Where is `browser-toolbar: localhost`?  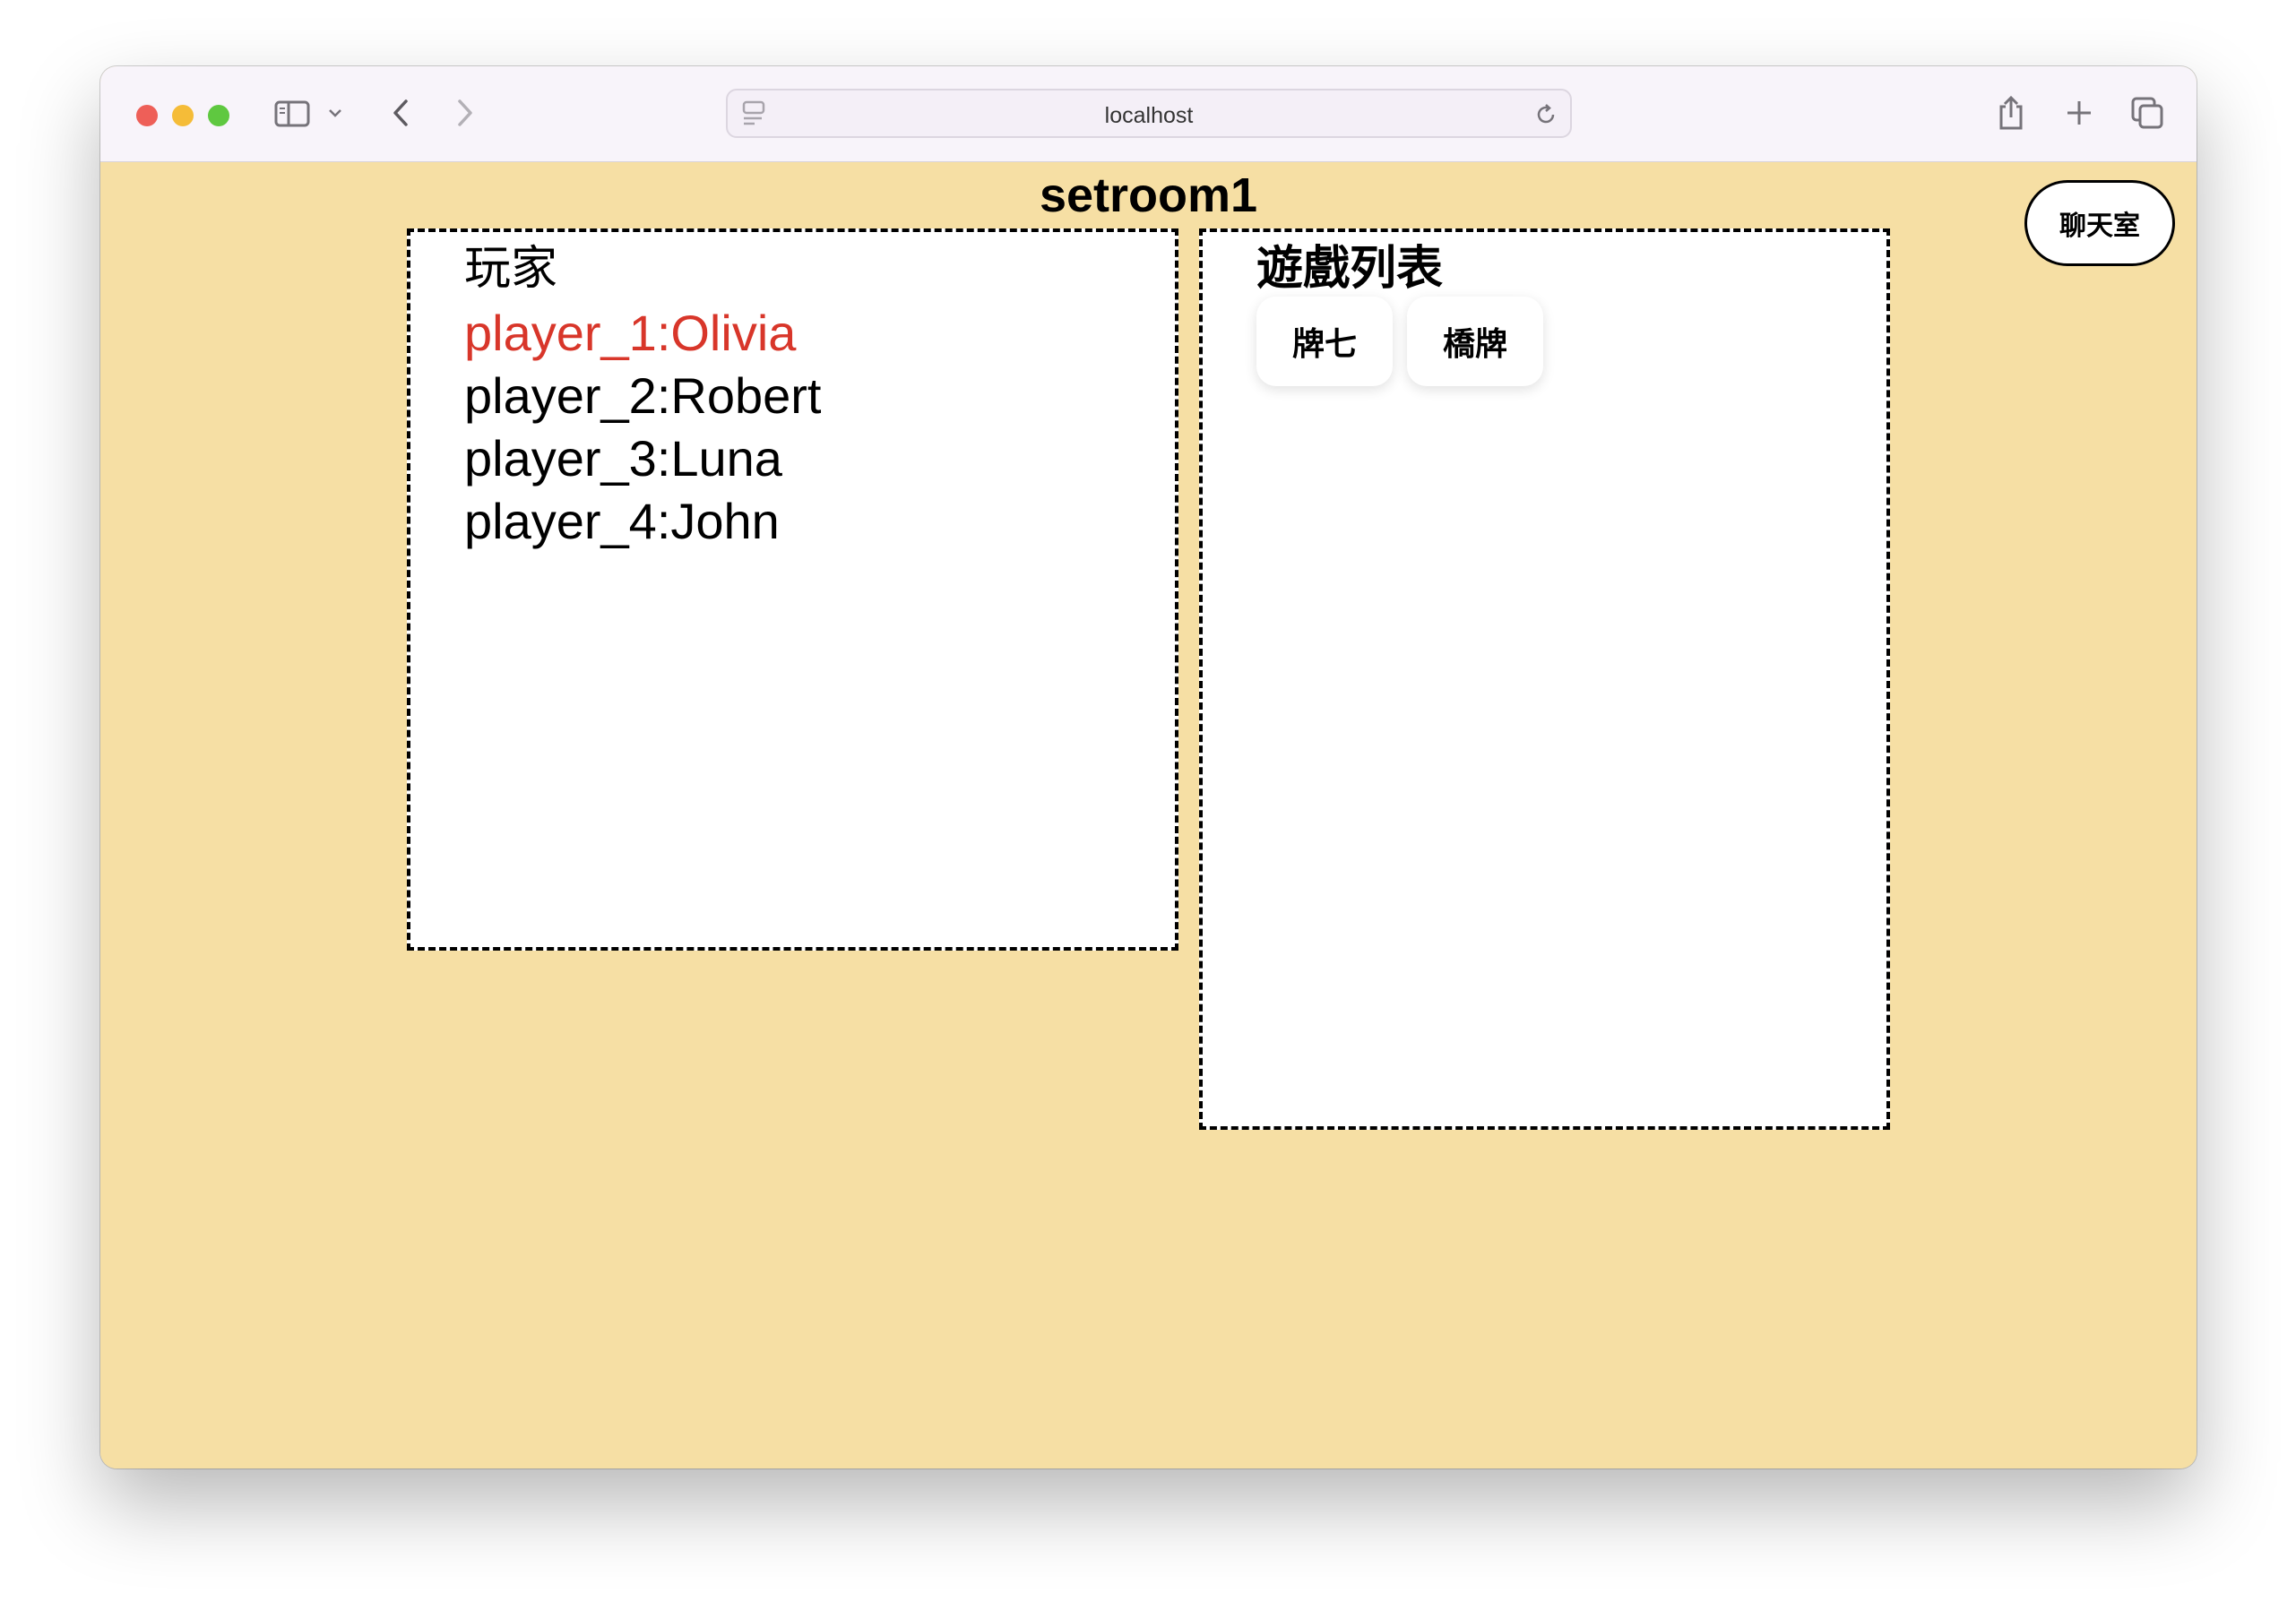
browser-toolbar: localhost is located at coordinates (1148, 114).